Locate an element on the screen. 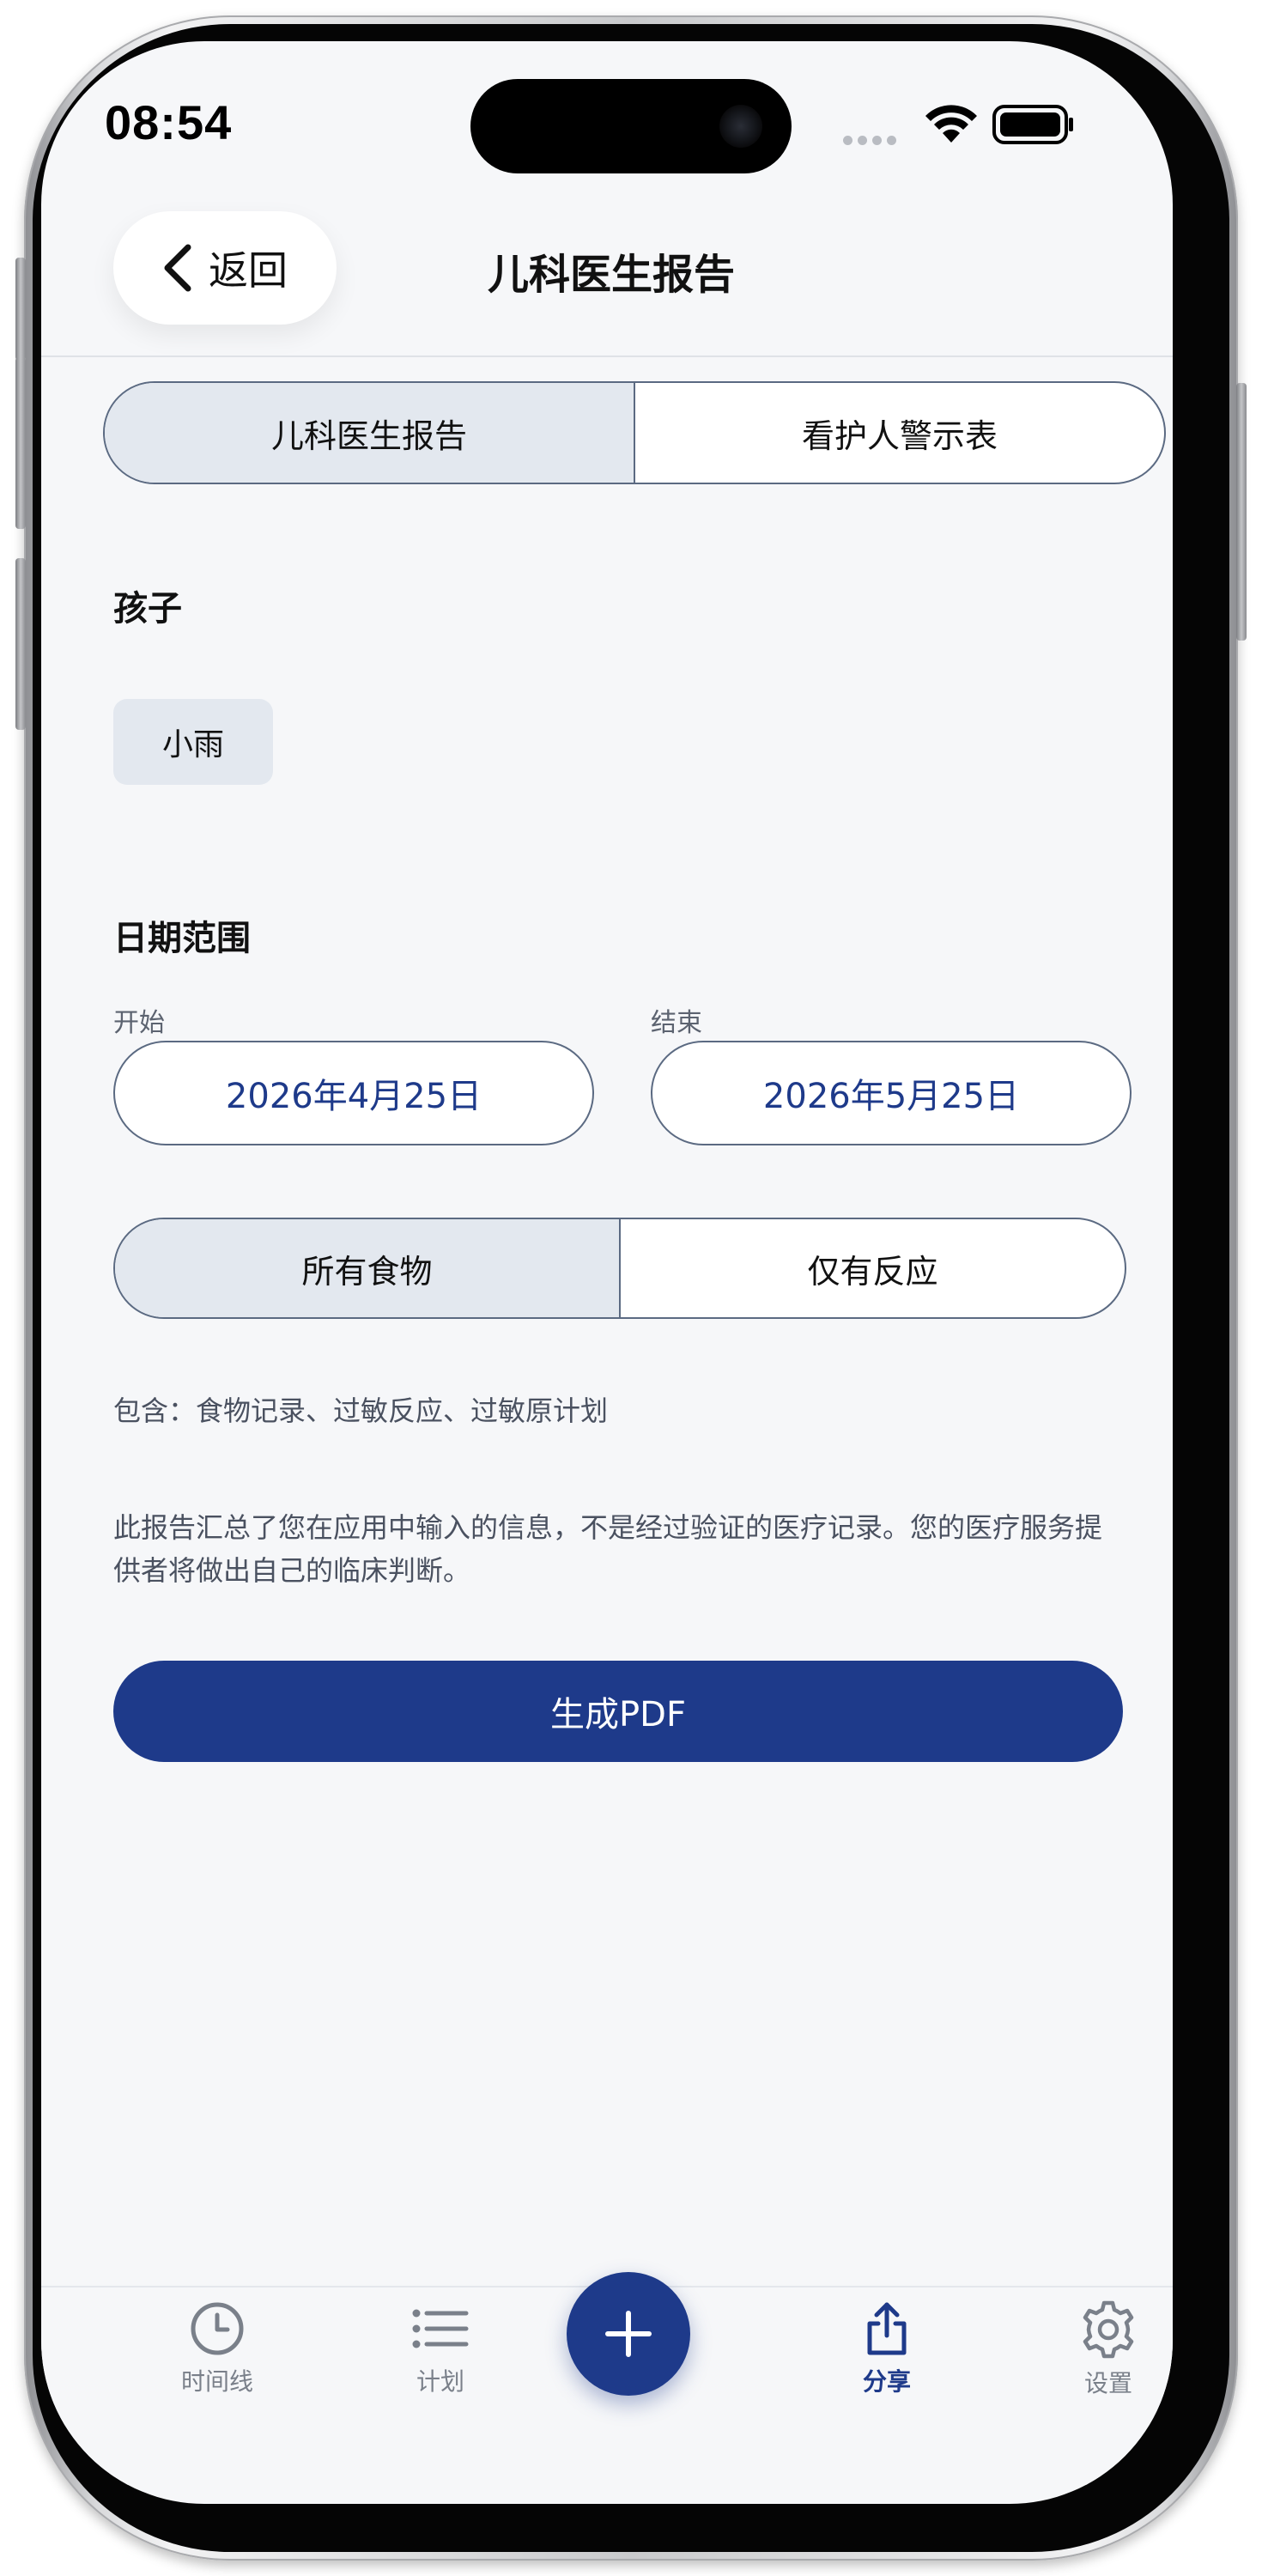 This screenshot has height=2576, width=1262. wifi-icon is located at coordinates (951, 126).